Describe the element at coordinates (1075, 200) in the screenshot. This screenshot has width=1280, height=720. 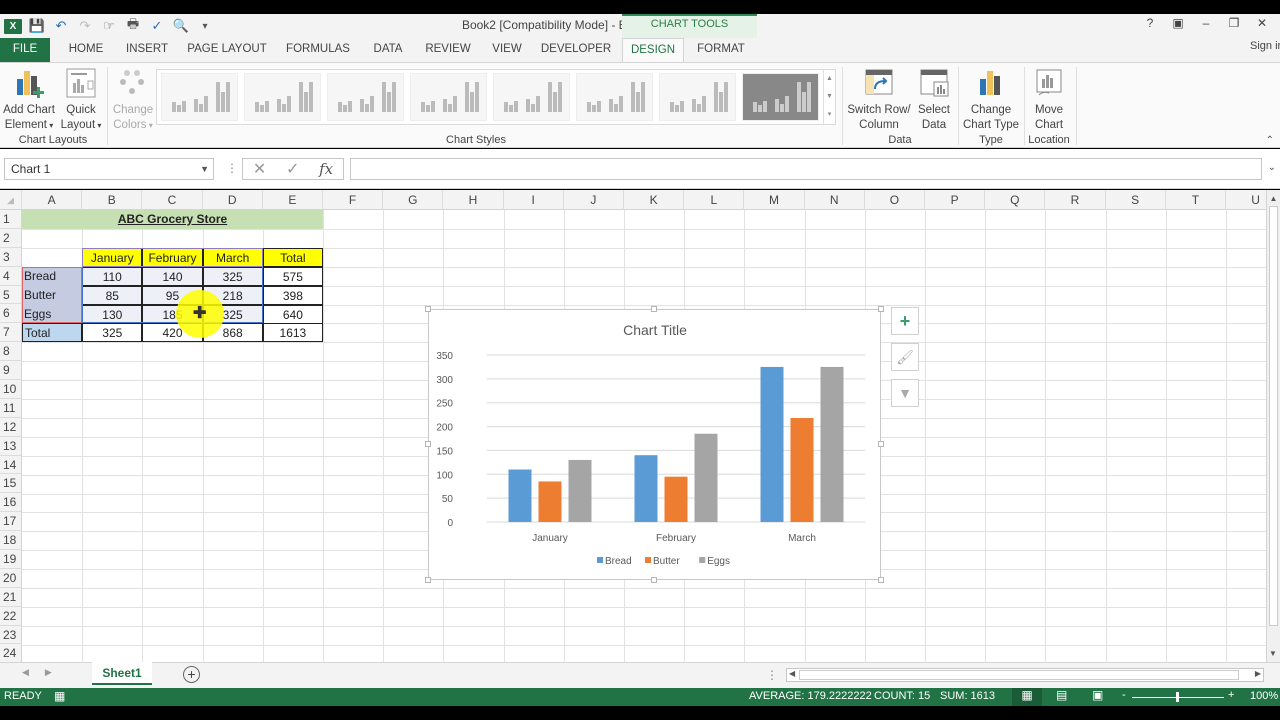
I see `column-header-r: R` at that location.